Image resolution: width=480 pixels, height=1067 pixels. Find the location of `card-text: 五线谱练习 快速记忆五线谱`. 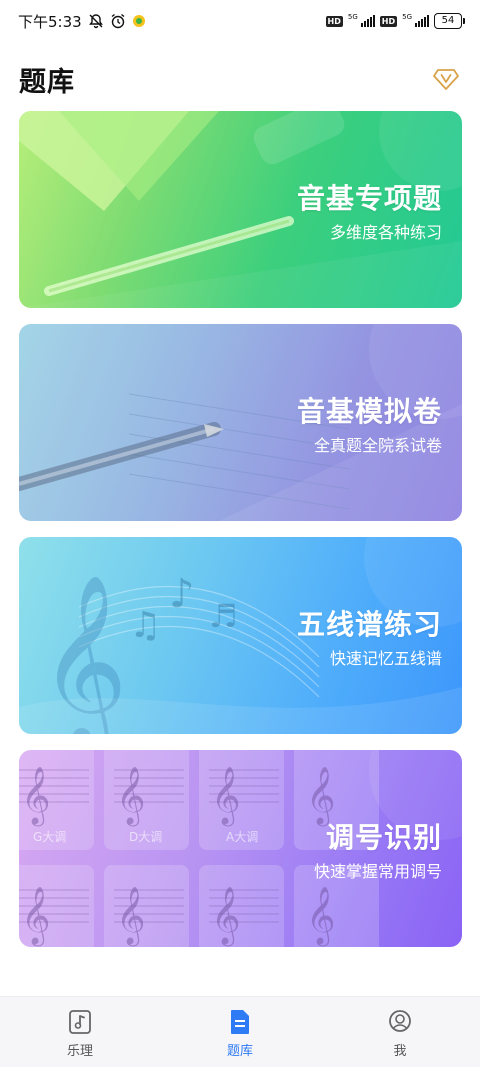

card-text: 五线谱练习 快速记忆五线谱 is located at coordinates (369, 638).